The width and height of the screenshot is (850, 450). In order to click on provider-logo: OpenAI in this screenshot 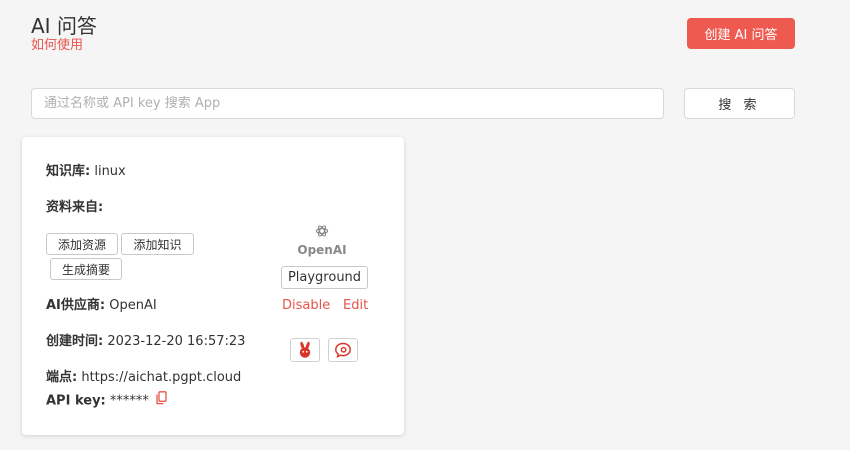, I will do `click(322, 240)`.